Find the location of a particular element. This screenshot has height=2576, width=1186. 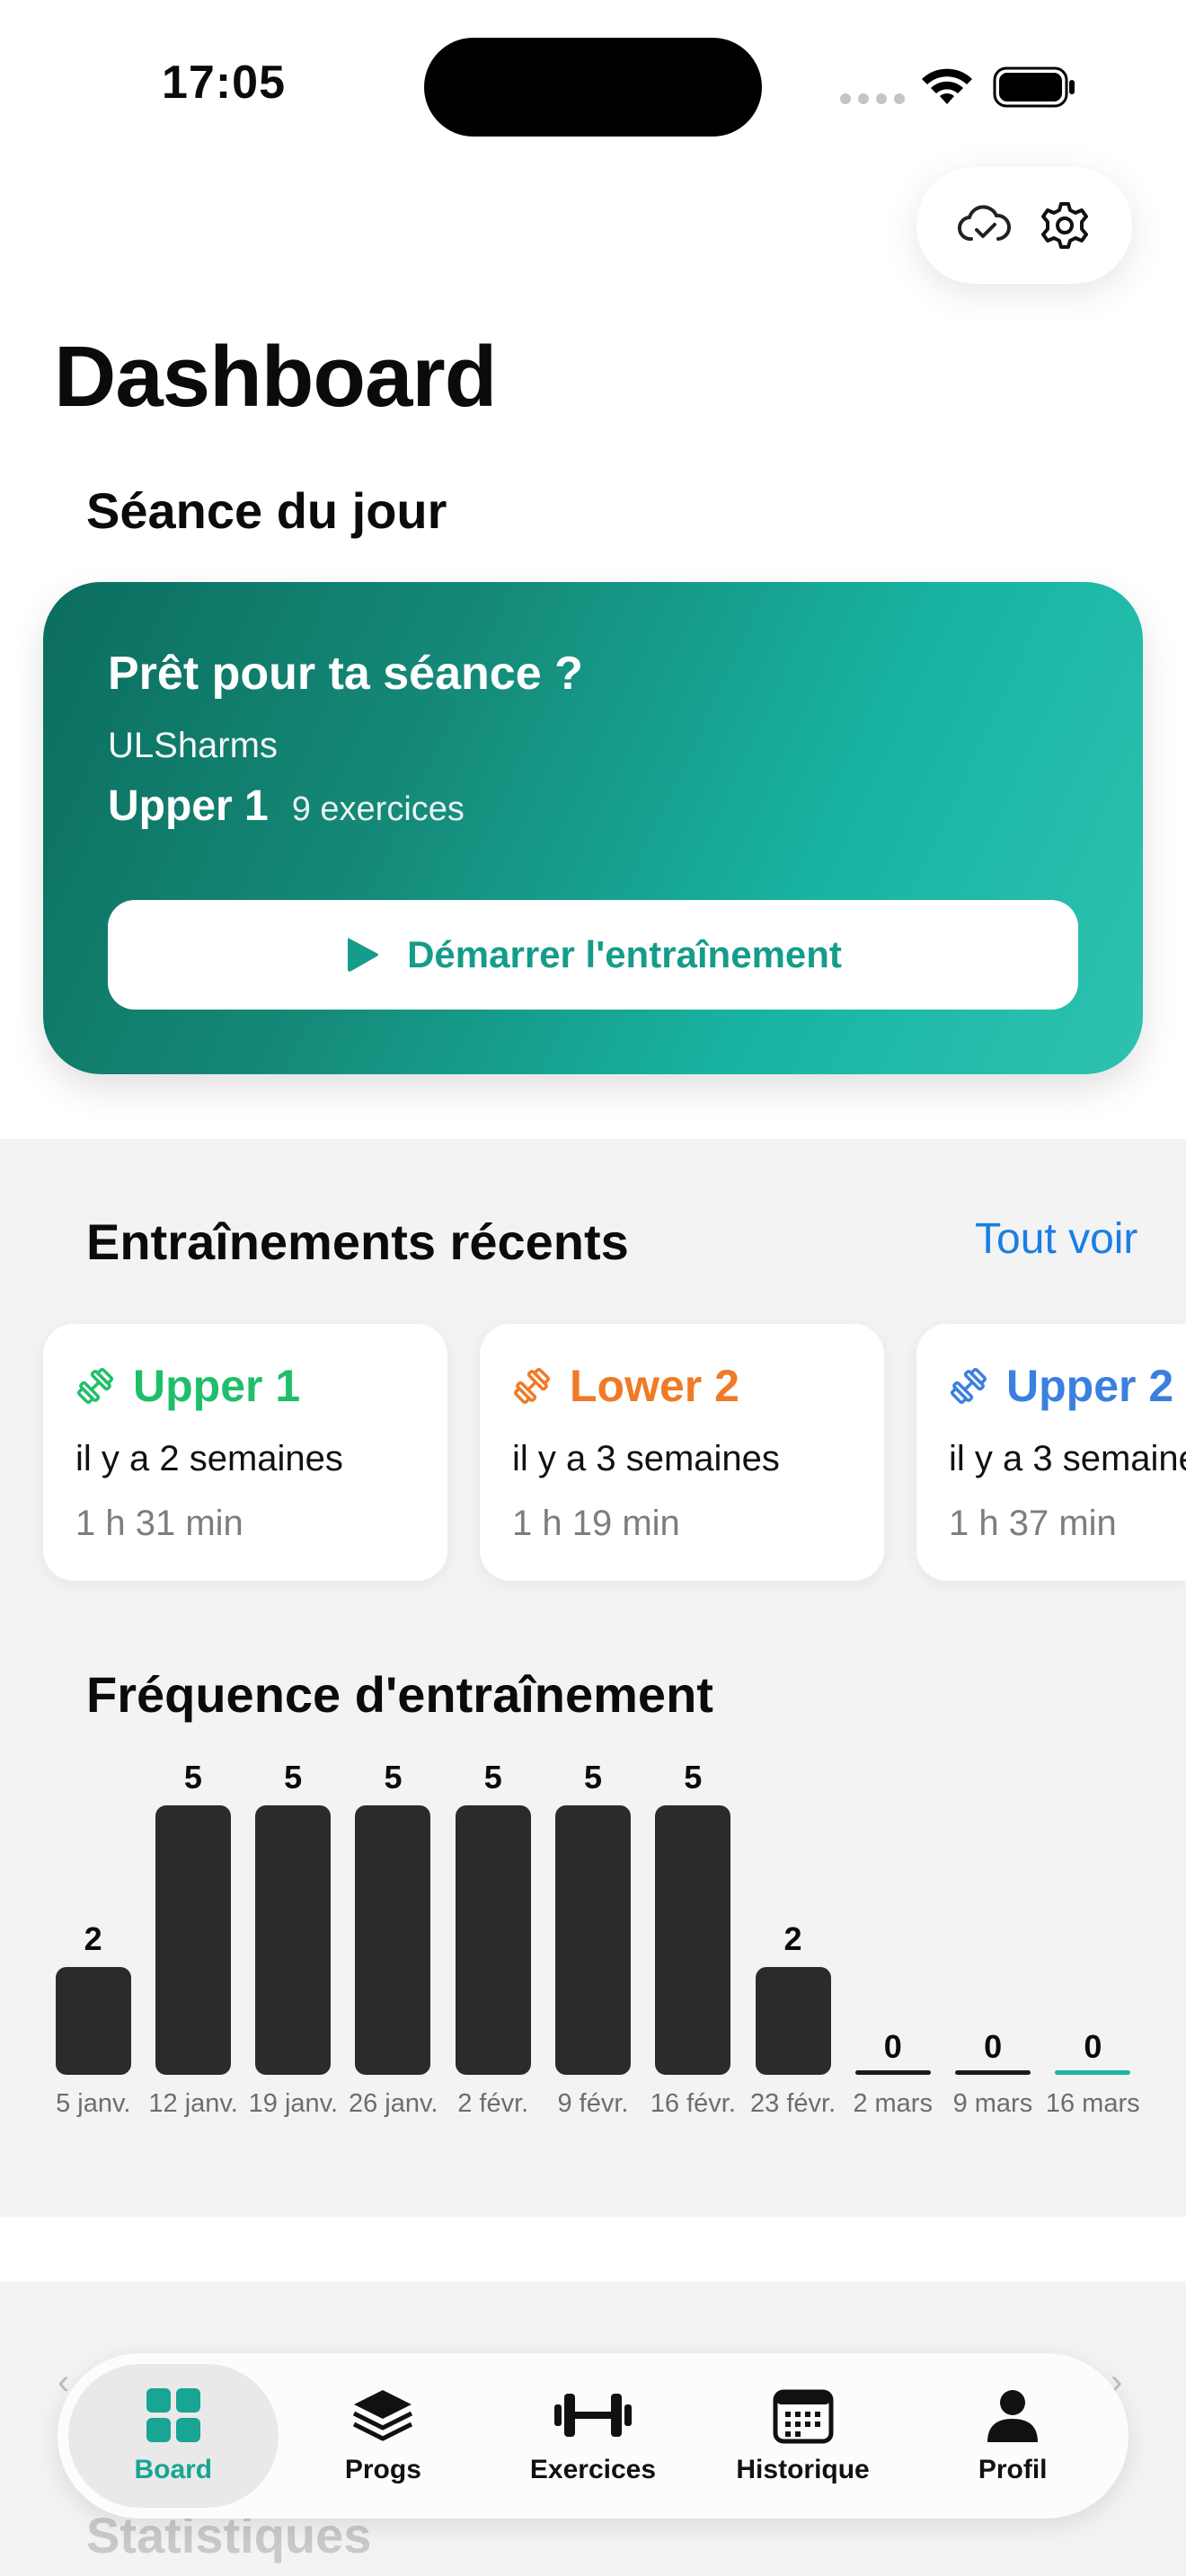

header-actions is located at coordinates (1024, 225).